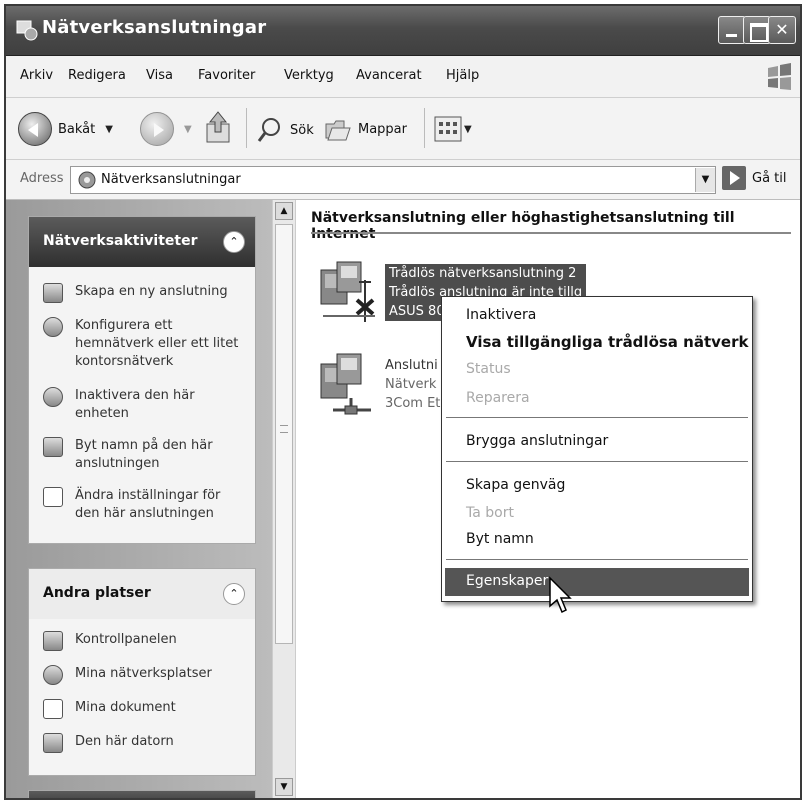 This screenshot has height=804, width=806. I want to click on scroll-thumb, so click(284, 434).